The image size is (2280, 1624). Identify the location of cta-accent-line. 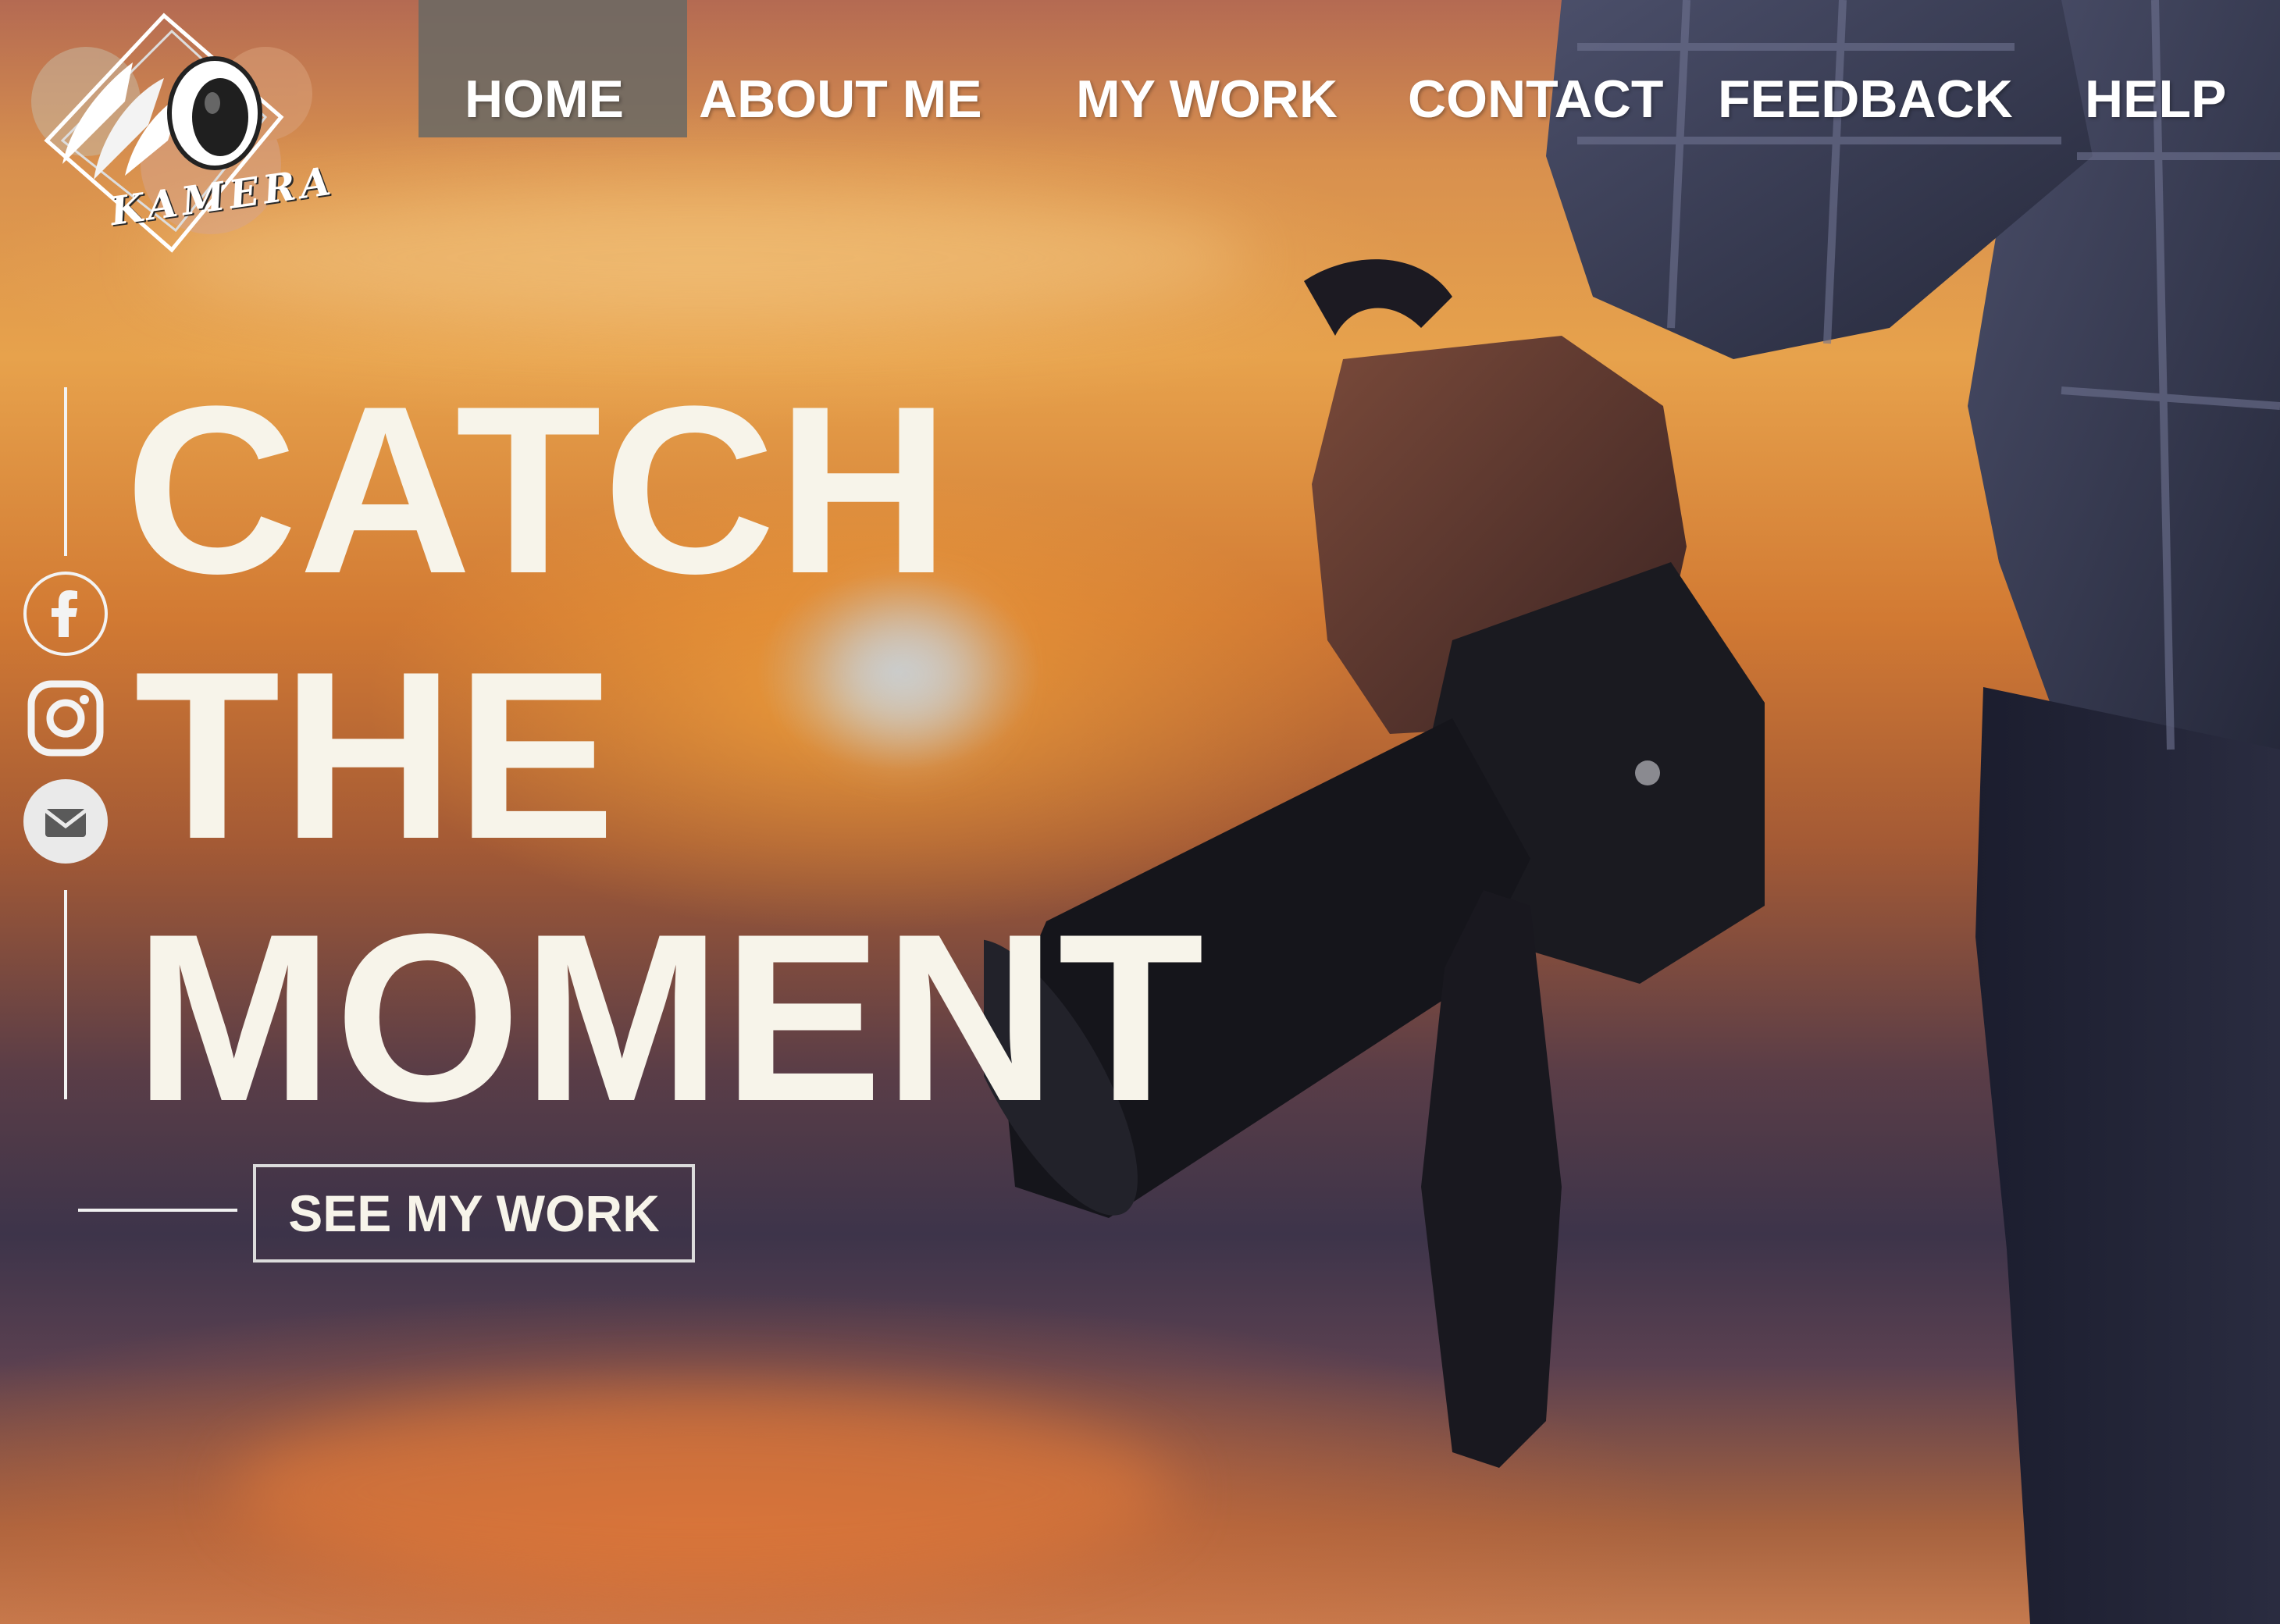
(157, 1210).